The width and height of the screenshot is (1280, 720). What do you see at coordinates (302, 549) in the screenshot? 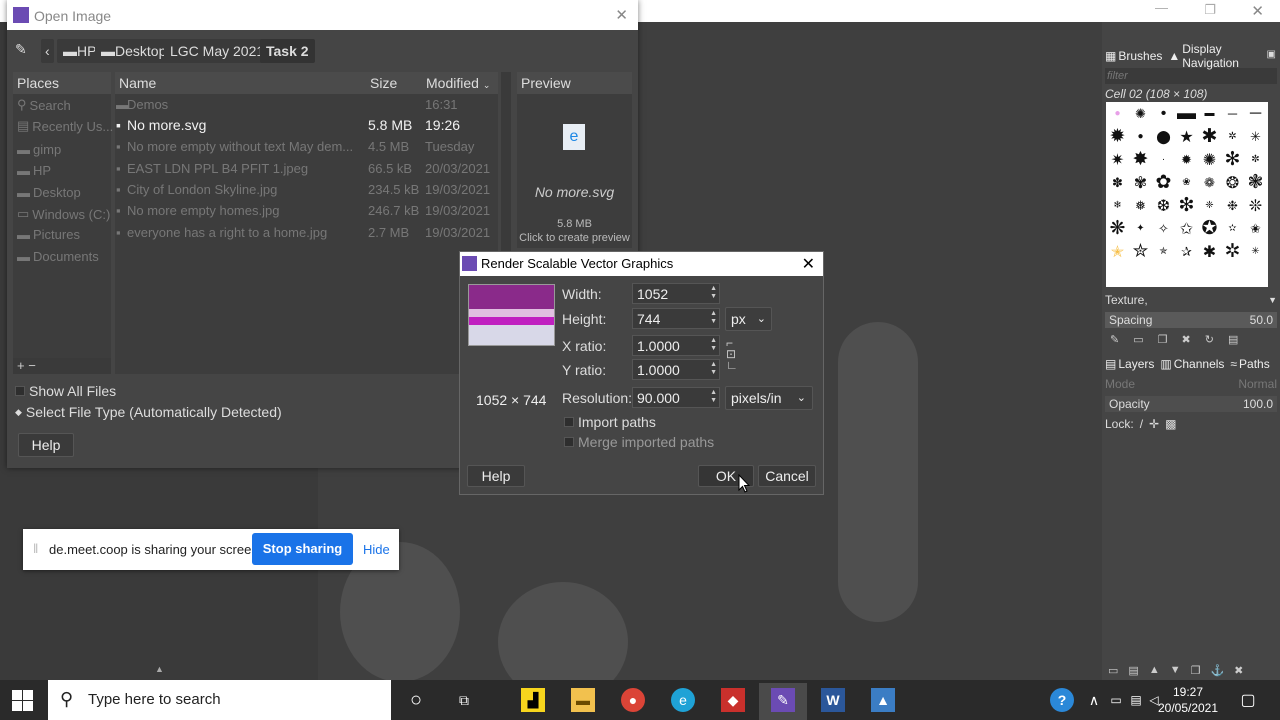
I see `stop-sharing-button: Stop sharing` at bounding box center [302, 549].